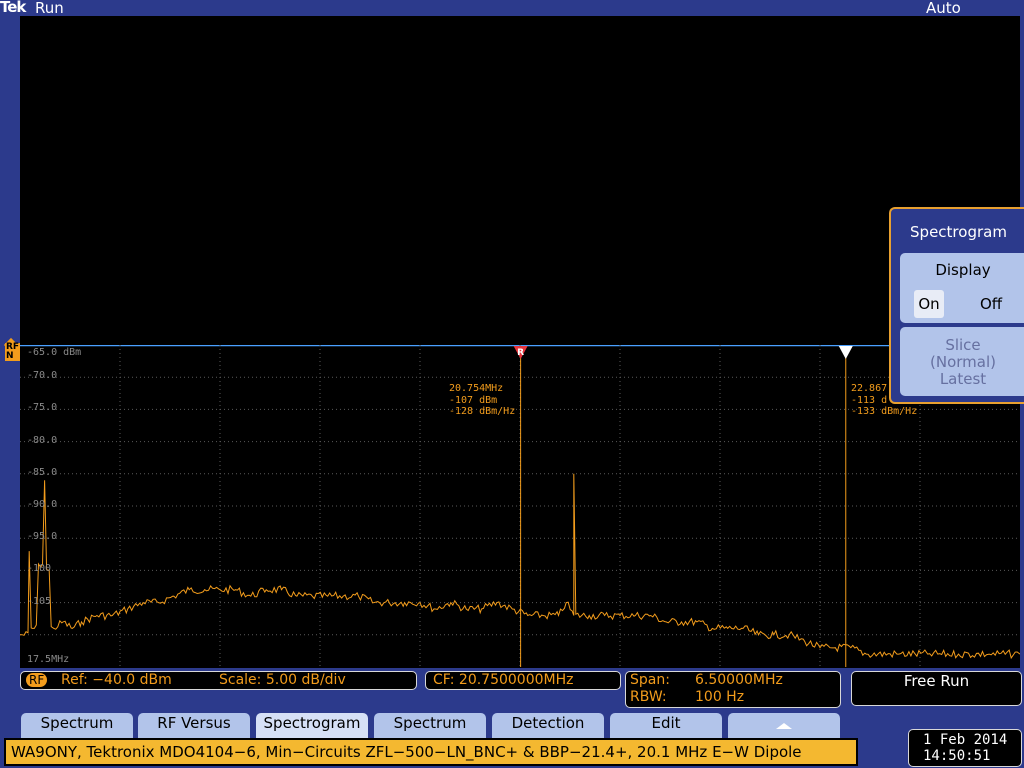  What do you see at coordinates (739, 680) in the screenshot?
I see `span-value: 6.50000MHz` at bounding box center [739, 680].